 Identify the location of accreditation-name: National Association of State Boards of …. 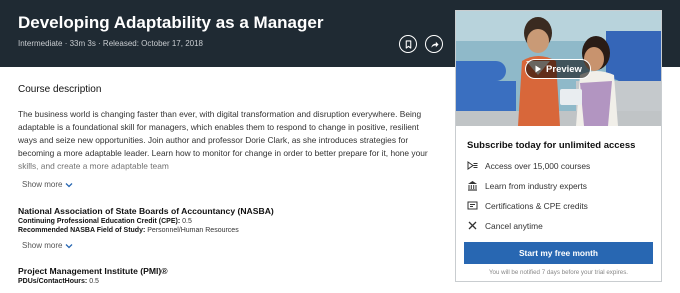
(146, 211).